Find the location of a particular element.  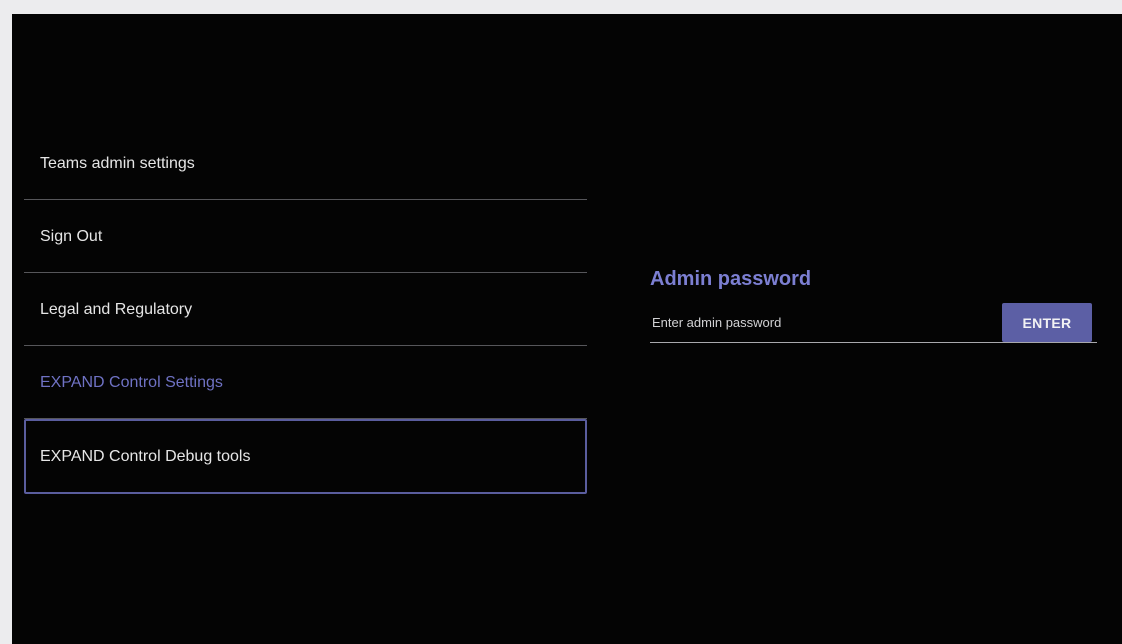

menu-item-legal-and-regulatory: Legal and Regulatory is located at coordinates (305, 309).